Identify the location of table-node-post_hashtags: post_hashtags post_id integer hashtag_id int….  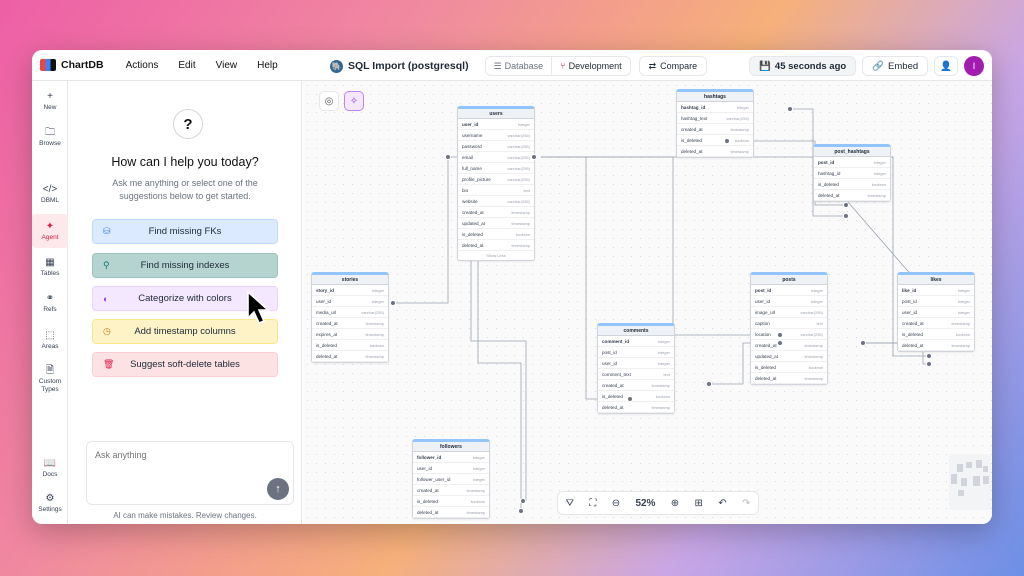
(852, 173).